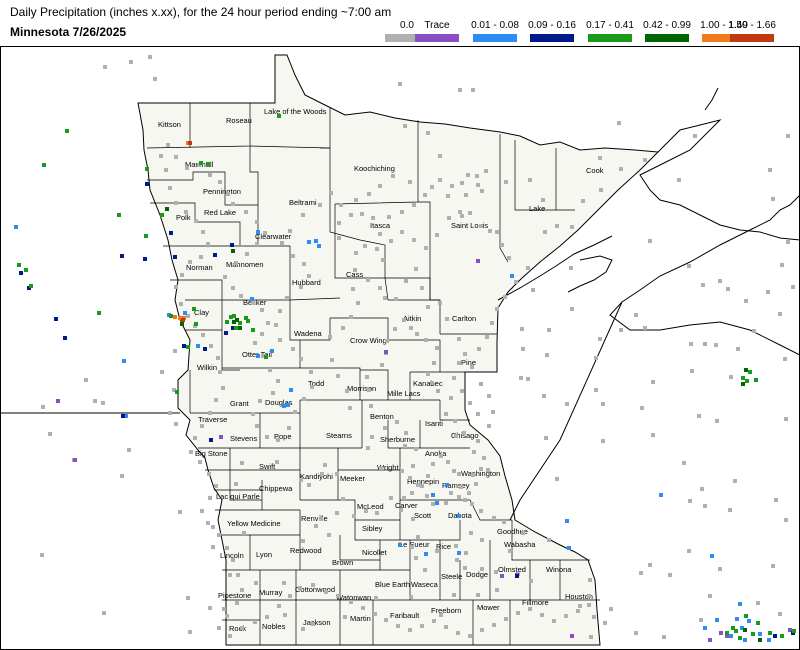  What do you see at coordinates (404, 393) in the screenshot?
I see `county-label: Mille Lacs` at bounding box center [404, 393].